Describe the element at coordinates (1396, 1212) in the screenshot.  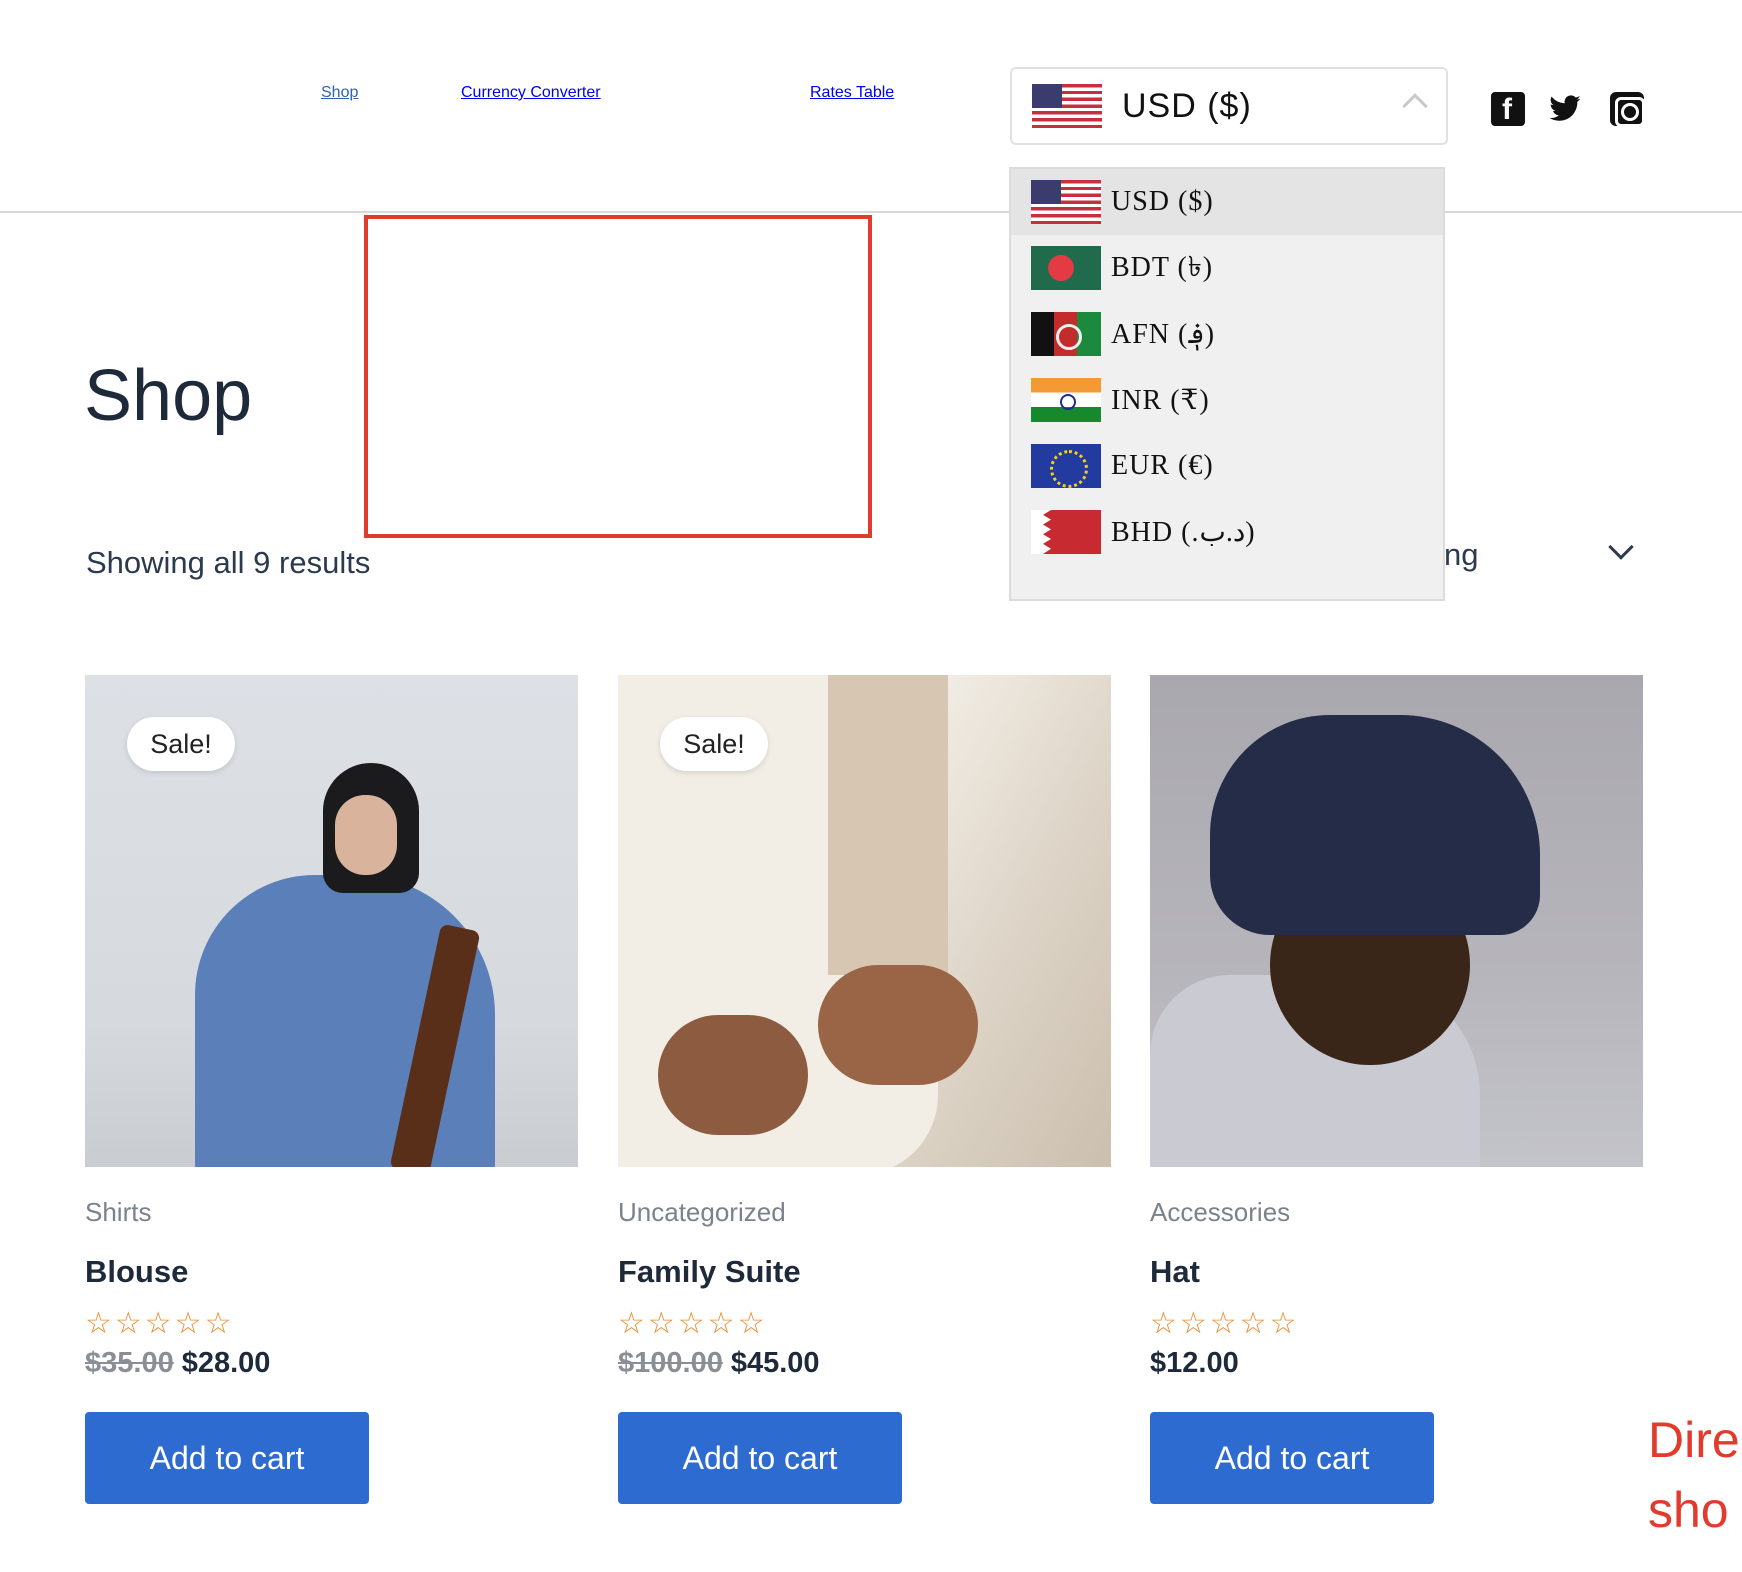
I see `product-category: Accessories` at that location.